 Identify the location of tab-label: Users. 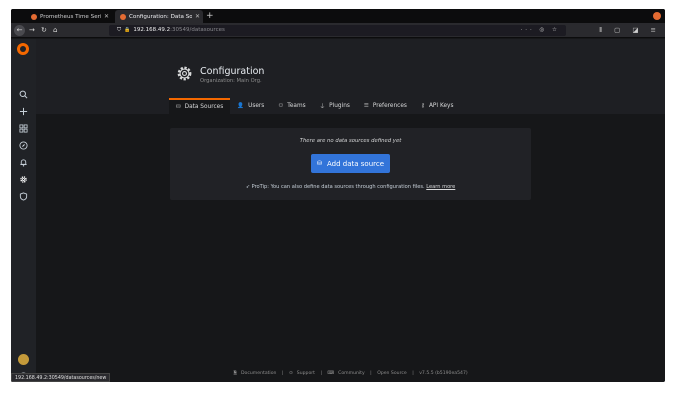
(256, 106).